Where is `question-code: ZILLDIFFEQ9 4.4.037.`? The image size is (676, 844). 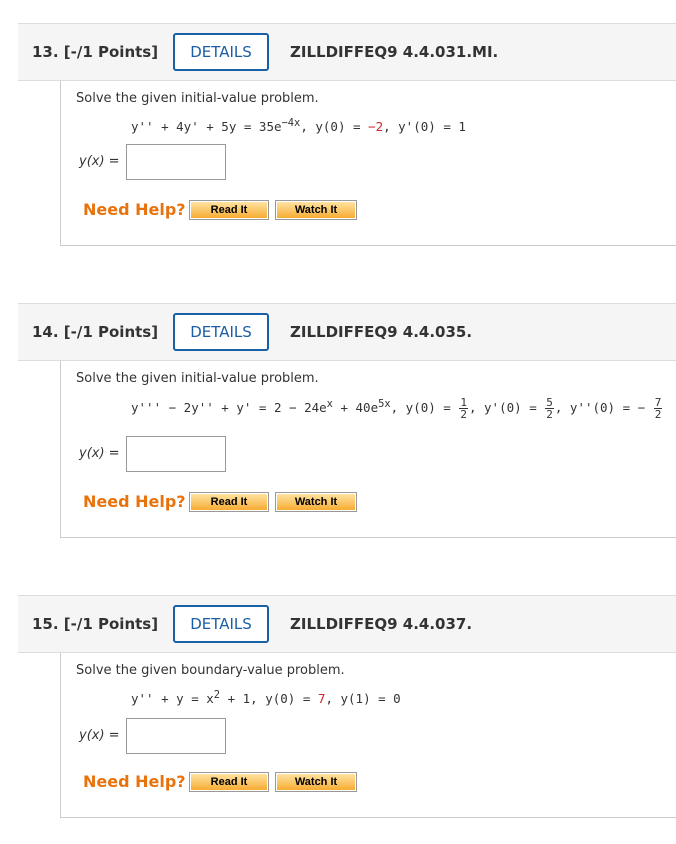
question-code: ZILLDIFFEQ9 4.4.037. is located at coordinates (381, 624).